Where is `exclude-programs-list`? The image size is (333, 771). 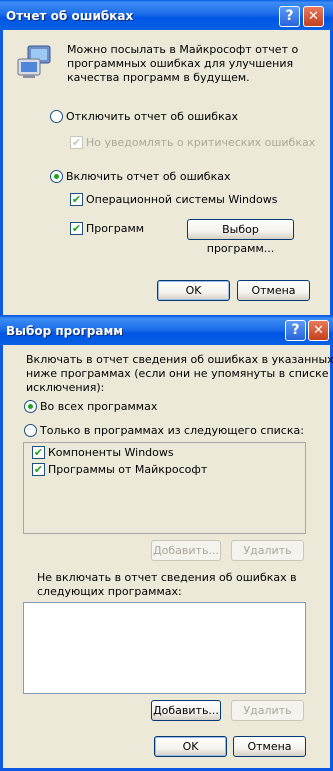
exclude-programs-list is located at coordinates (164, 648).